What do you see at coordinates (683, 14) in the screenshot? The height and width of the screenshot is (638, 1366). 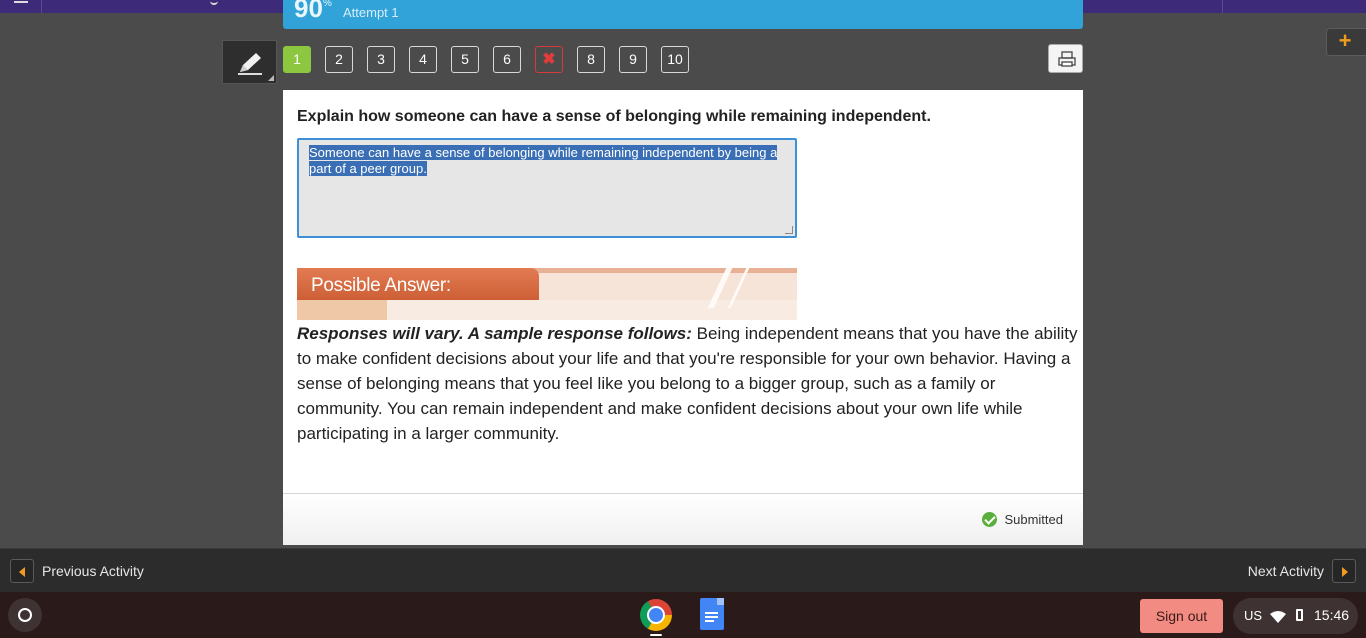 I see `score-banner: 90 % Attempt 1` at bounding box center [683, 14].